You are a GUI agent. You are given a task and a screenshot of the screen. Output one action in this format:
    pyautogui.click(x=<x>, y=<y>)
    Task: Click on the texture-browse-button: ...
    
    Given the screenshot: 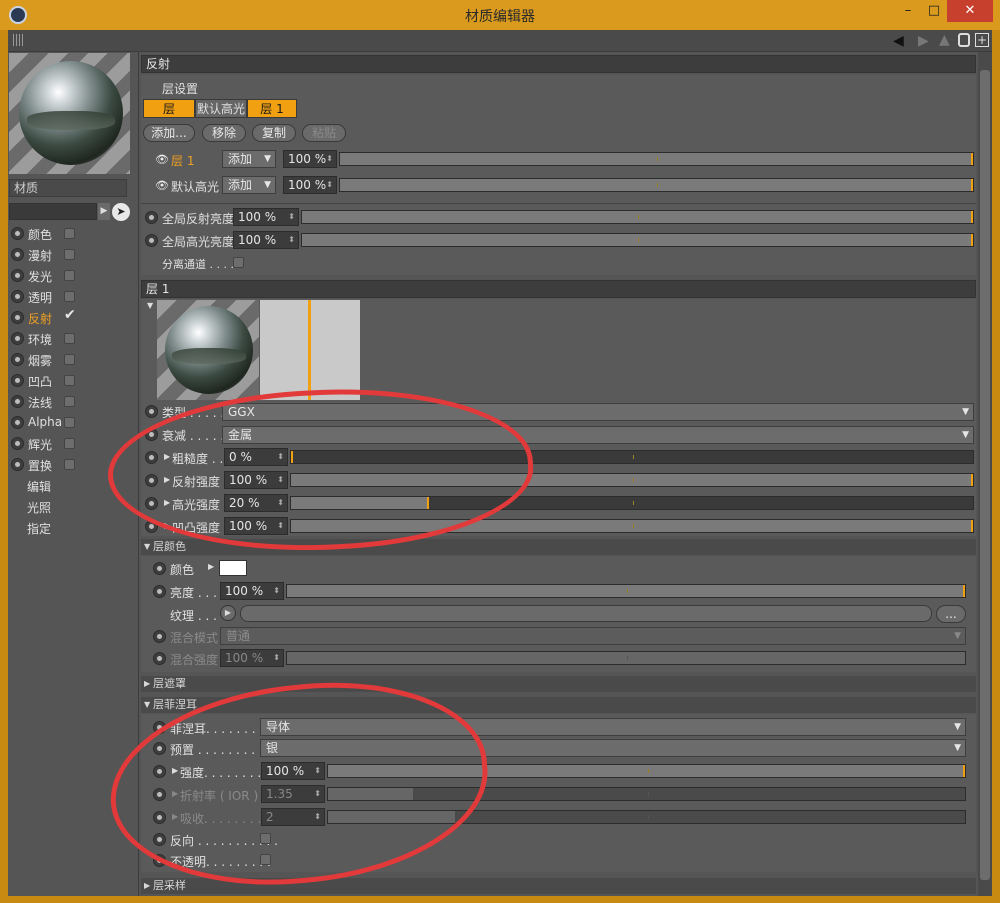 What is the action you would take?
    pyautogui.click(x=951, y=614)
    